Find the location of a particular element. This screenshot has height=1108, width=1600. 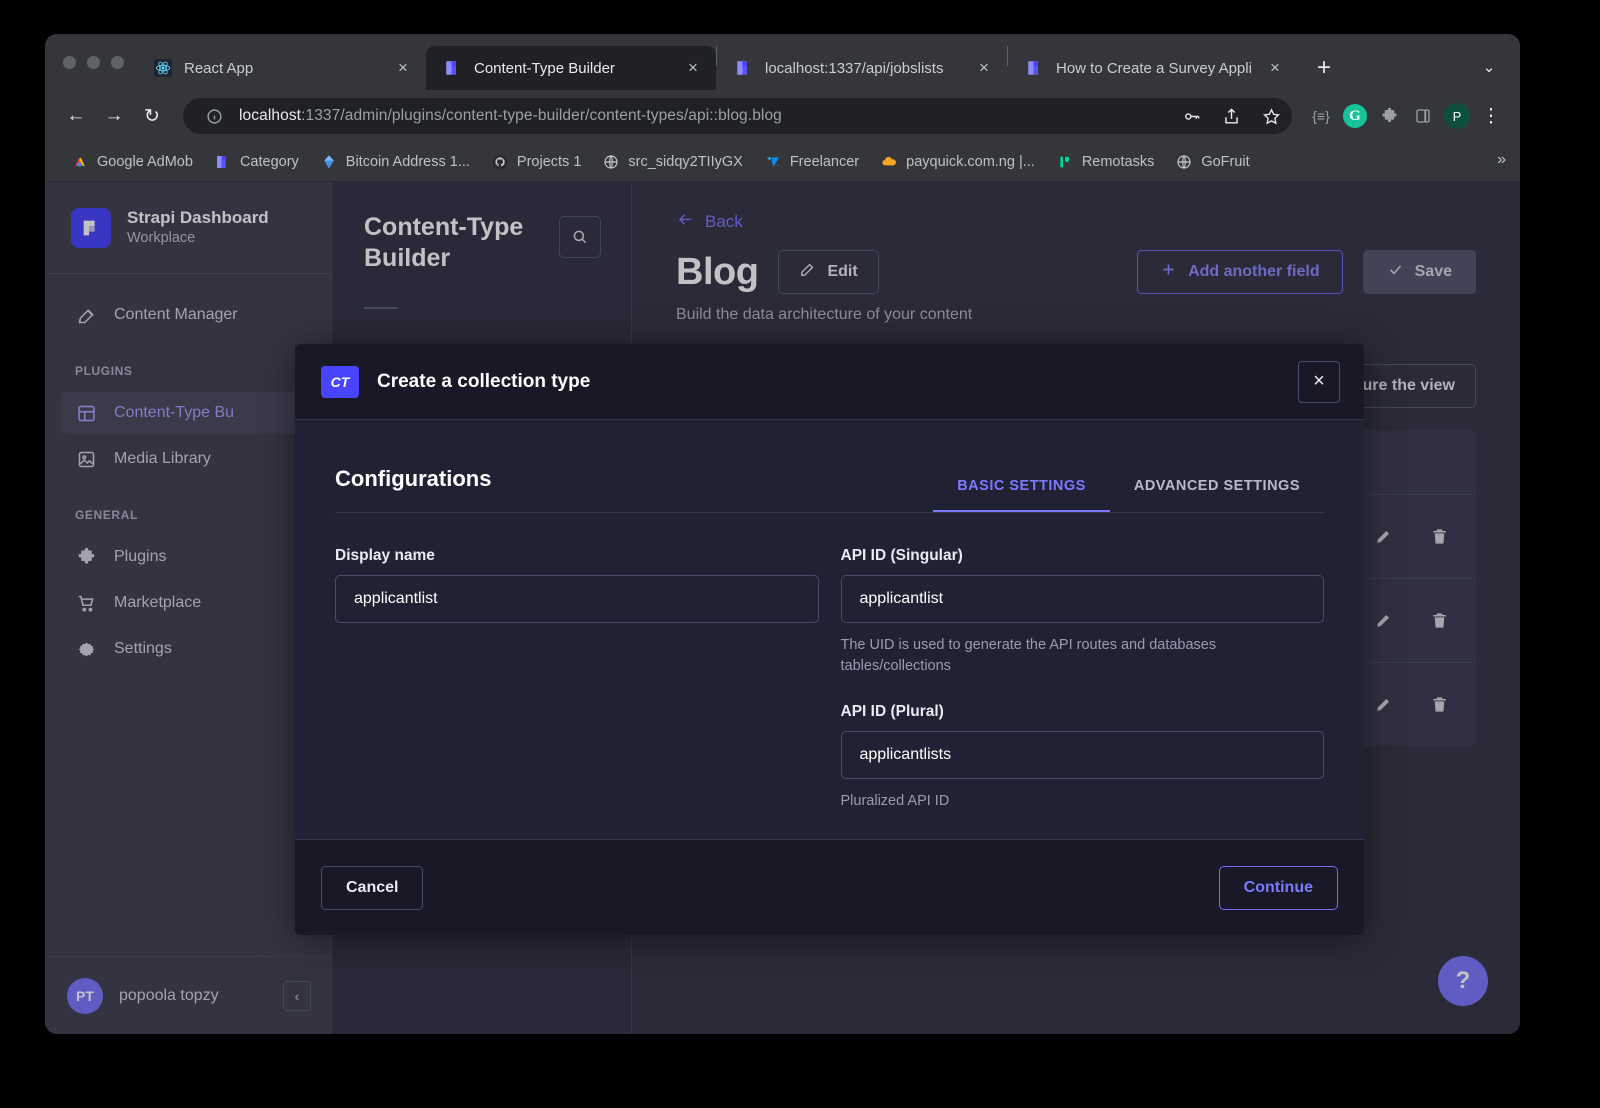

freelancer-icon is located at coordinates (772, 161).